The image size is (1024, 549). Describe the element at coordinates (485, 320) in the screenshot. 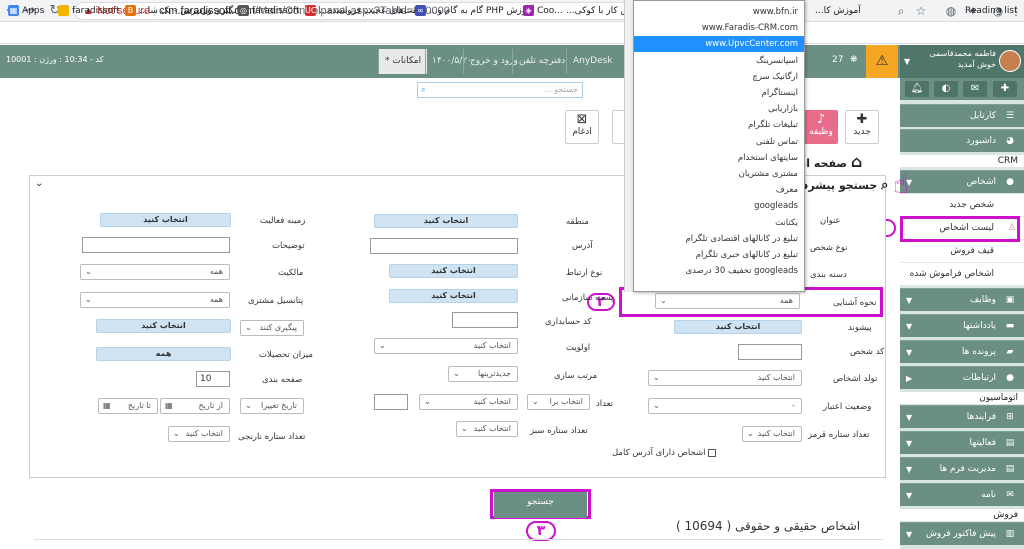

I see `accounting-input` at that location.